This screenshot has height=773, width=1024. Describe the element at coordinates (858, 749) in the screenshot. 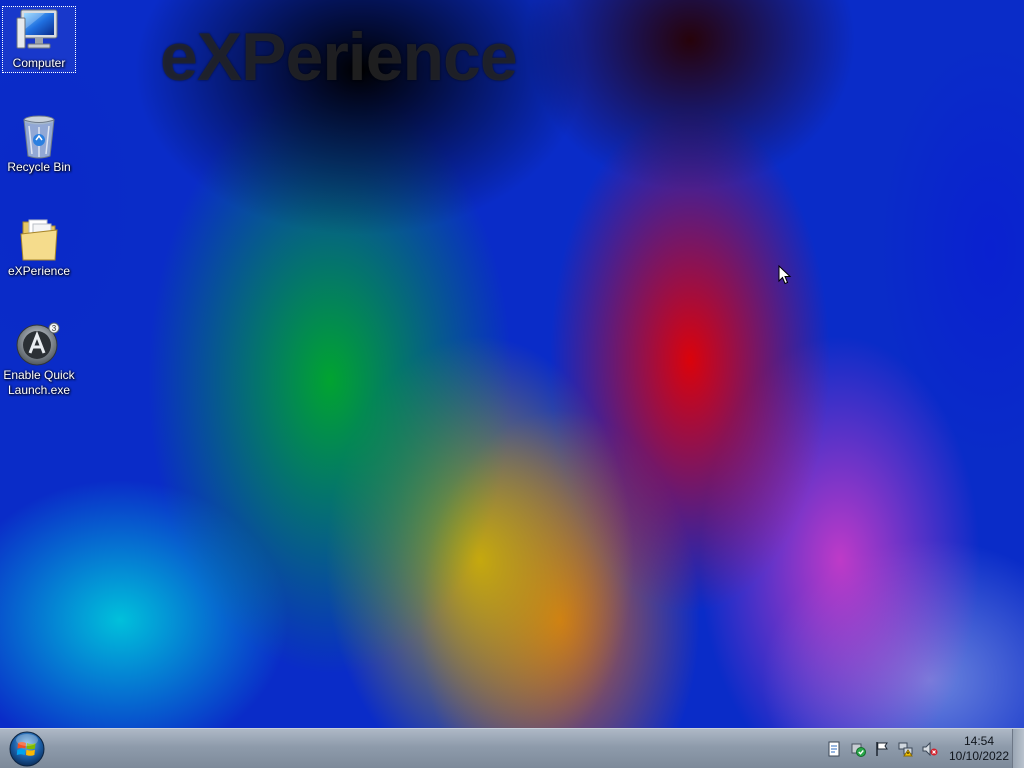

I see `security-icon` at that location.